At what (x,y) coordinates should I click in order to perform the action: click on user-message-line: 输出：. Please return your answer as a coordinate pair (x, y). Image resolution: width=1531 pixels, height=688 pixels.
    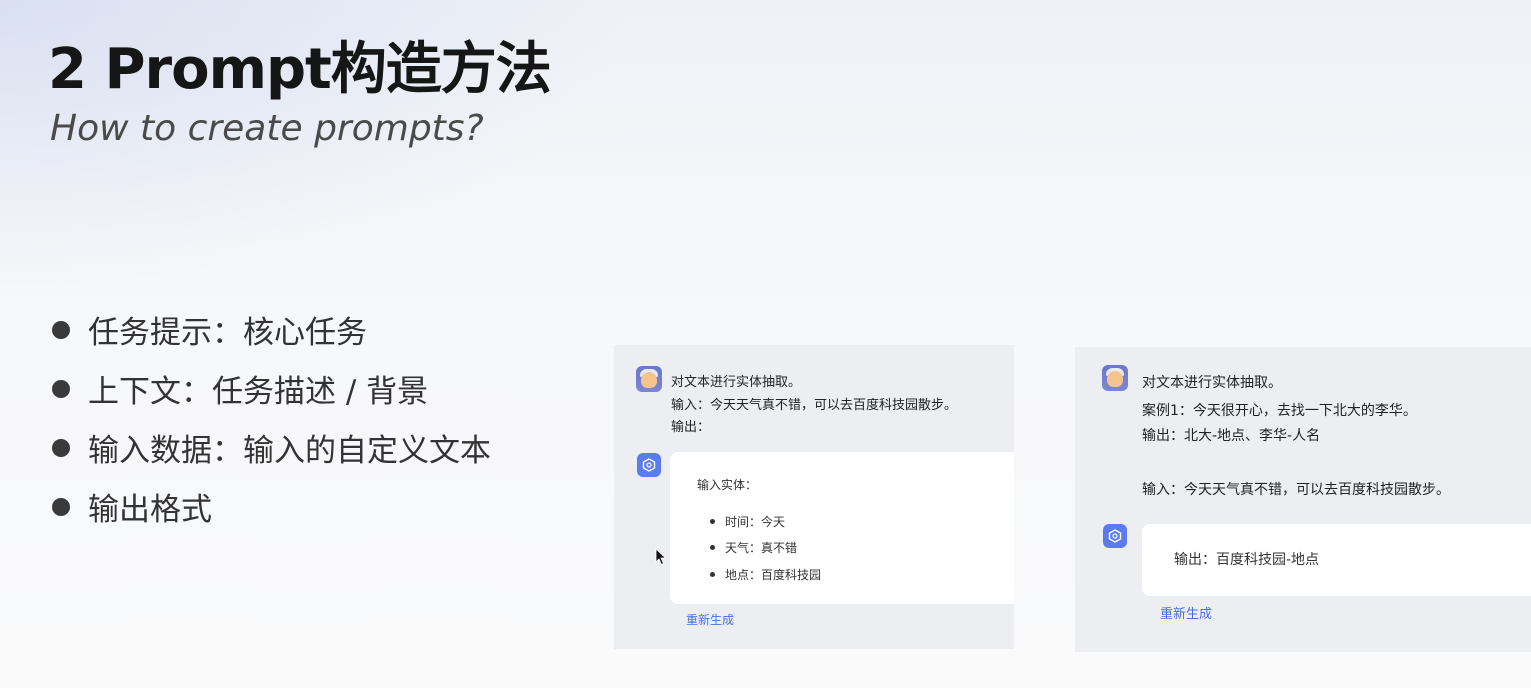
    Looking at the image, I should click on (691, 427).